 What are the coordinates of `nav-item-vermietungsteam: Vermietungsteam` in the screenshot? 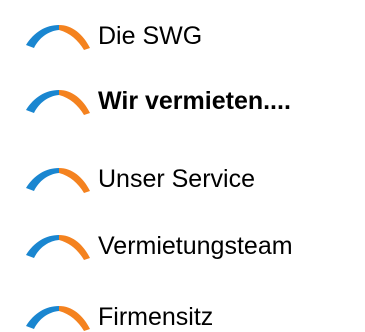 It's located at (156, 246).